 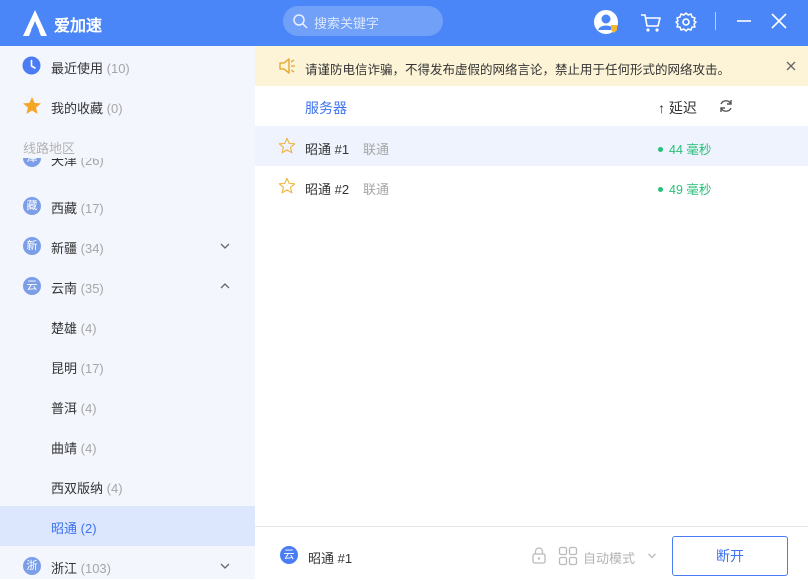 What do you see at coordinates (289, 555) in the screenshot?
I see `current-region-badge: 云` at bounding box center [289, 555].